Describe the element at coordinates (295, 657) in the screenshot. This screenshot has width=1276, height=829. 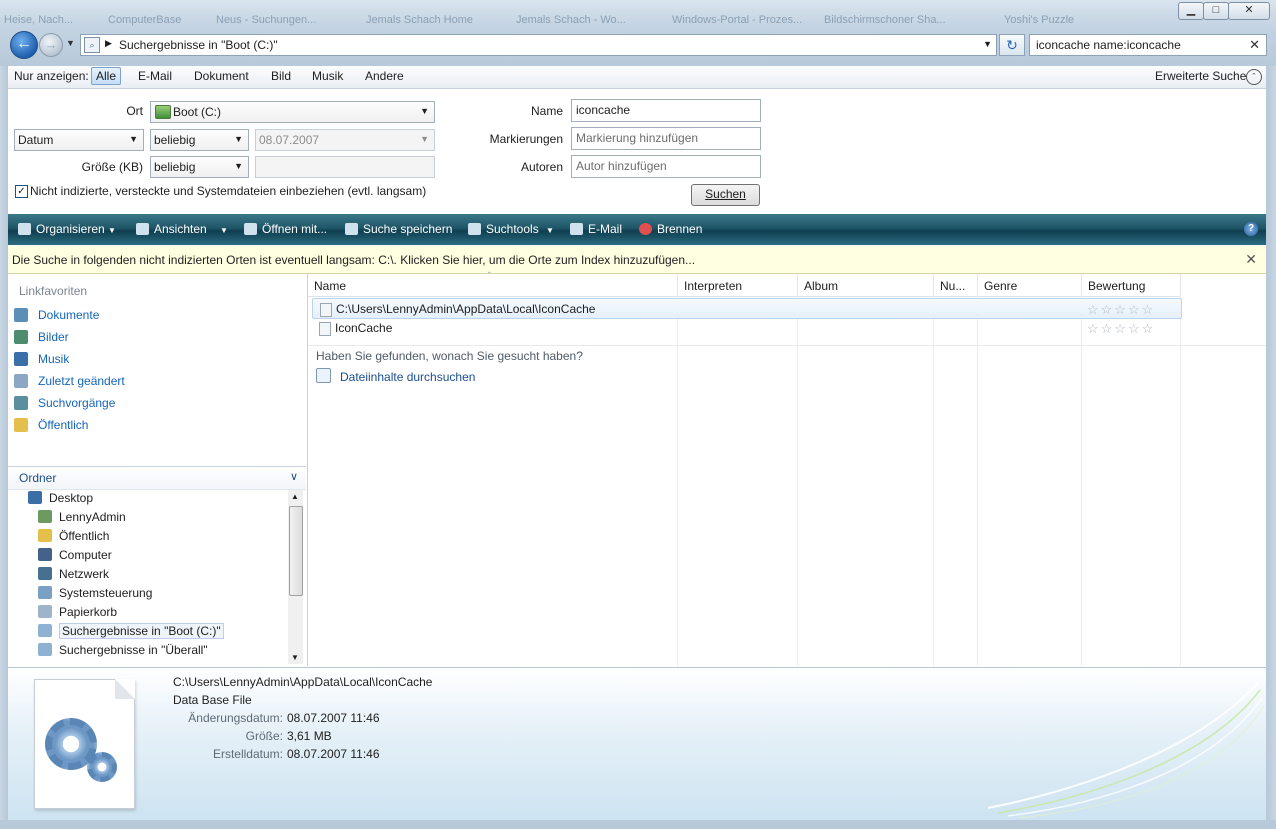
I see `scroll-down-icon: ▼` at that location.